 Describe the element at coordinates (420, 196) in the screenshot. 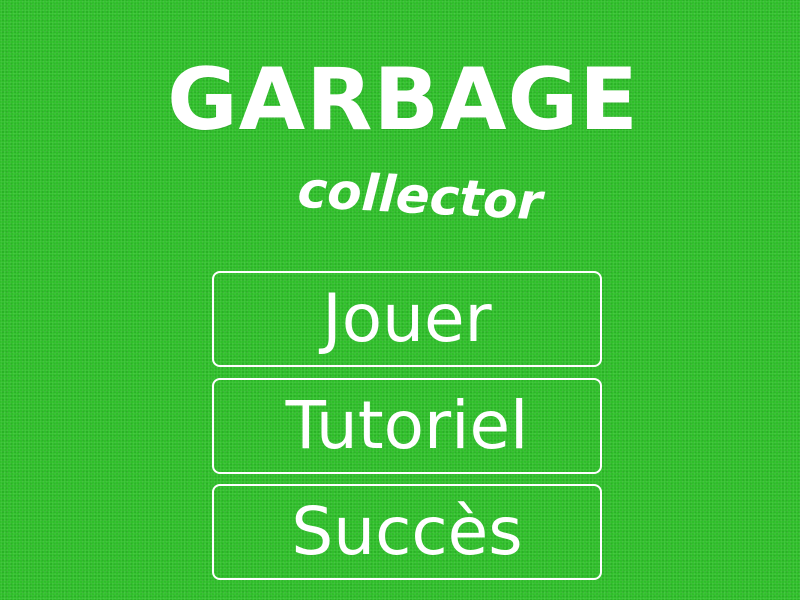

I see `title-sub-text: collector` at that location.